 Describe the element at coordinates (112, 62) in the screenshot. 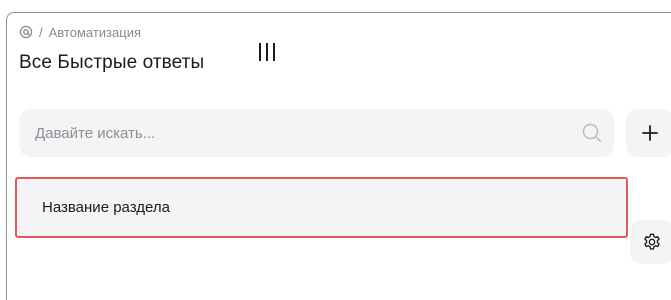

I see `page-title: Все Быстрые ответы` at that location.